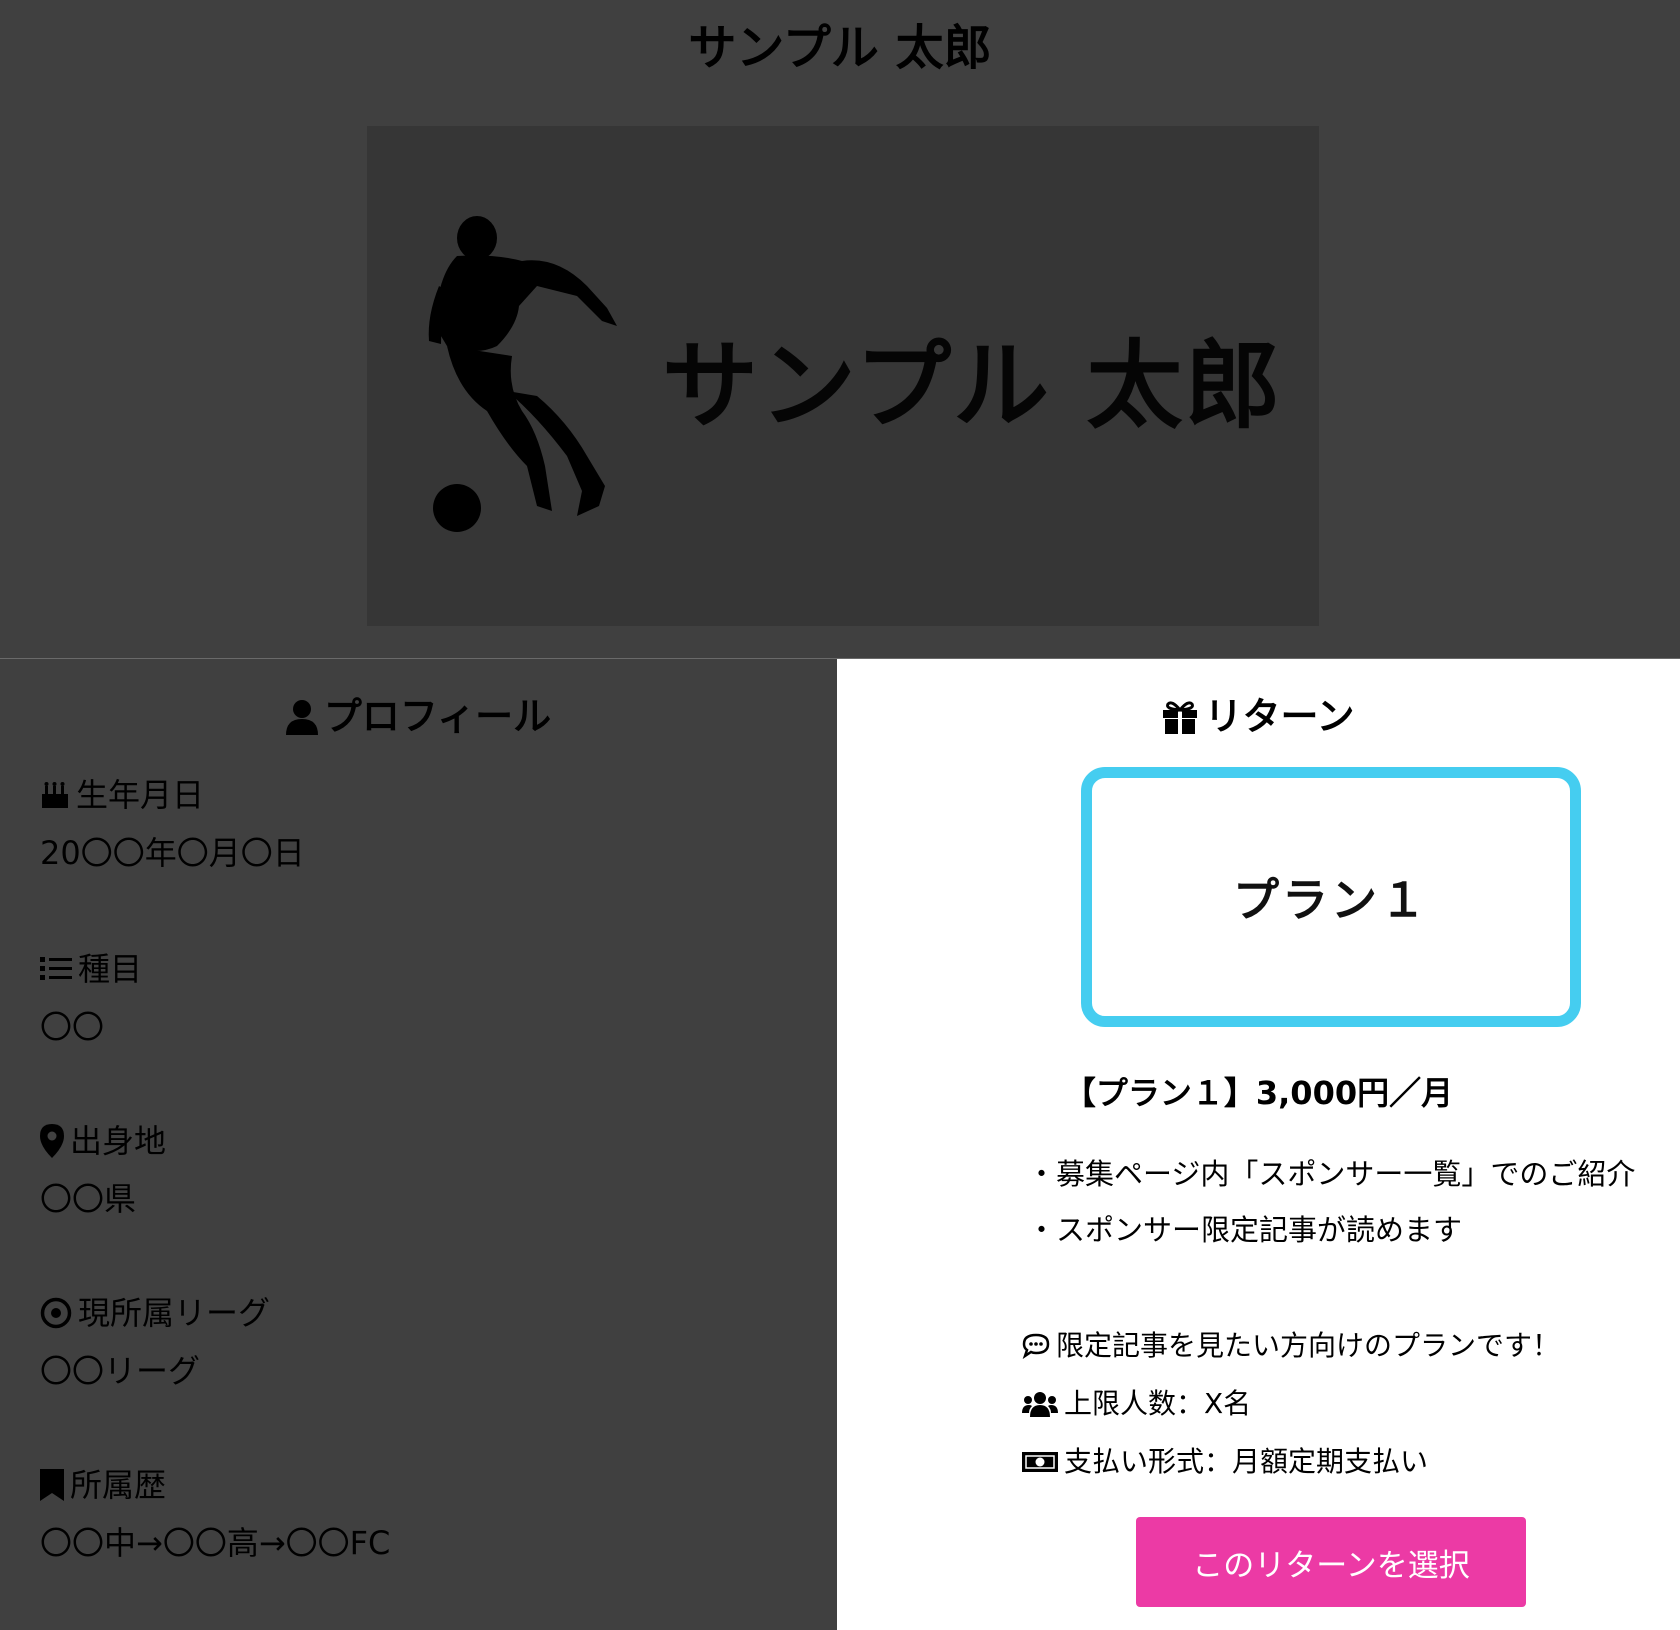 Image resolution: width=1680 pixels, height=1630 pixels. What do you see at coordinates (215, 1543) in the screenshot?
I see `history-value: 〇〇中→〇〇高→〇〇FC` at bounding box center [215, 1543].